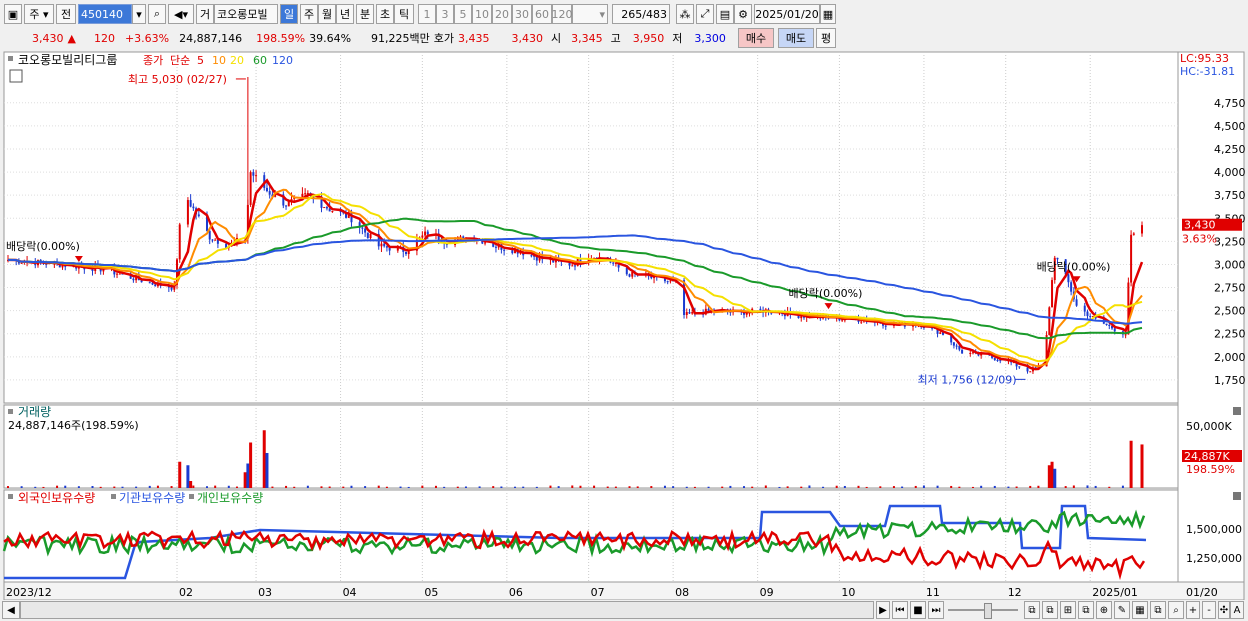  Describe the element at coordinates (289, 14) in the screenshot. I see `period-day-tab: 일` at that location.